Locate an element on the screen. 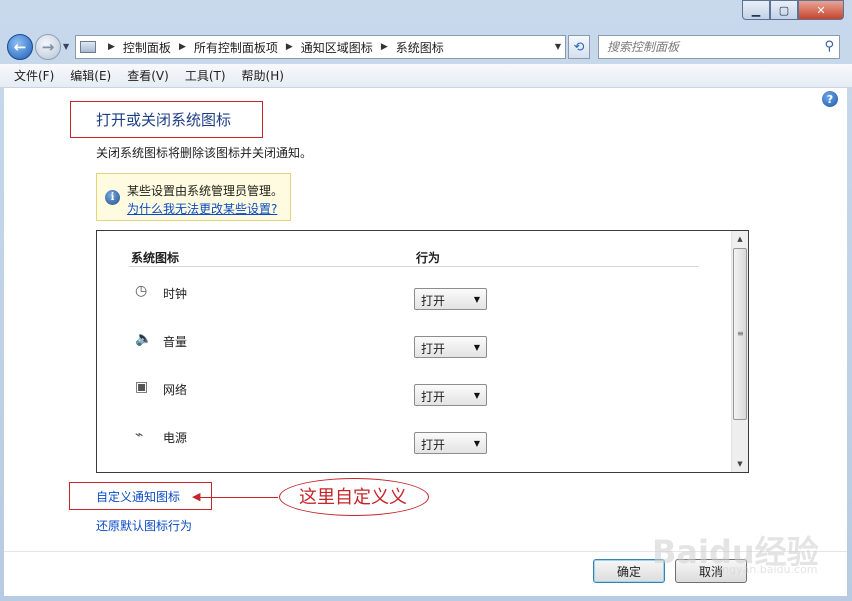  breadcrumb-notification-icons: 通知区域图标 is located at coordinates (337, 47).